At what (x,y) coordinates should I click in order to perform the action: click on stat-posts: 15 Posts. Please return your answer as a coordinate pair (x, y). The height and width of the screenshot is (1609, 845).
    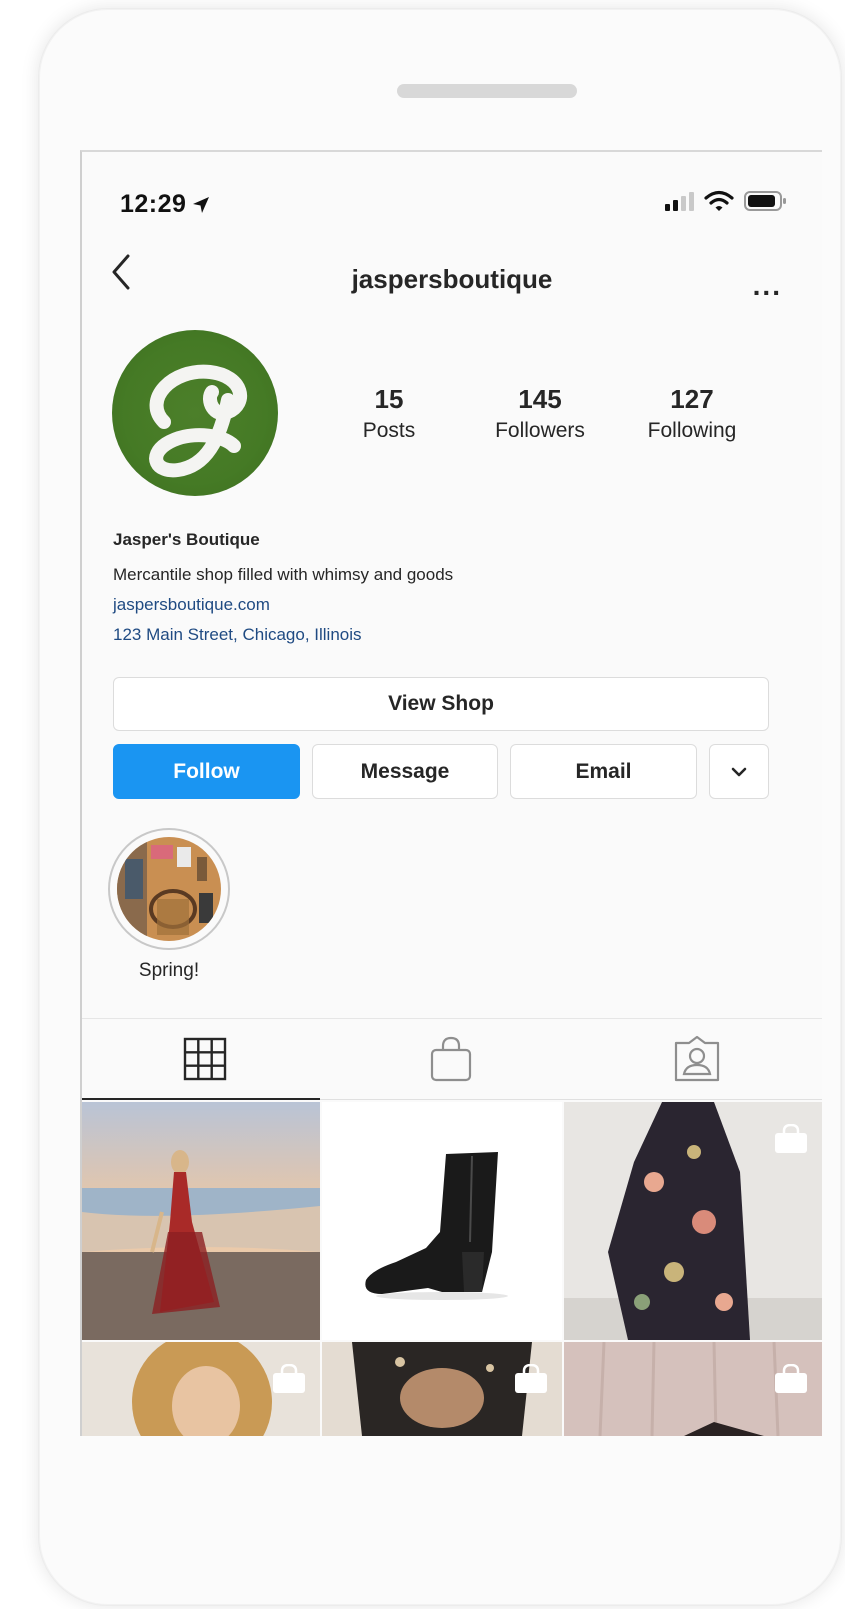
    Looking at the image, I should click on (389, 413).